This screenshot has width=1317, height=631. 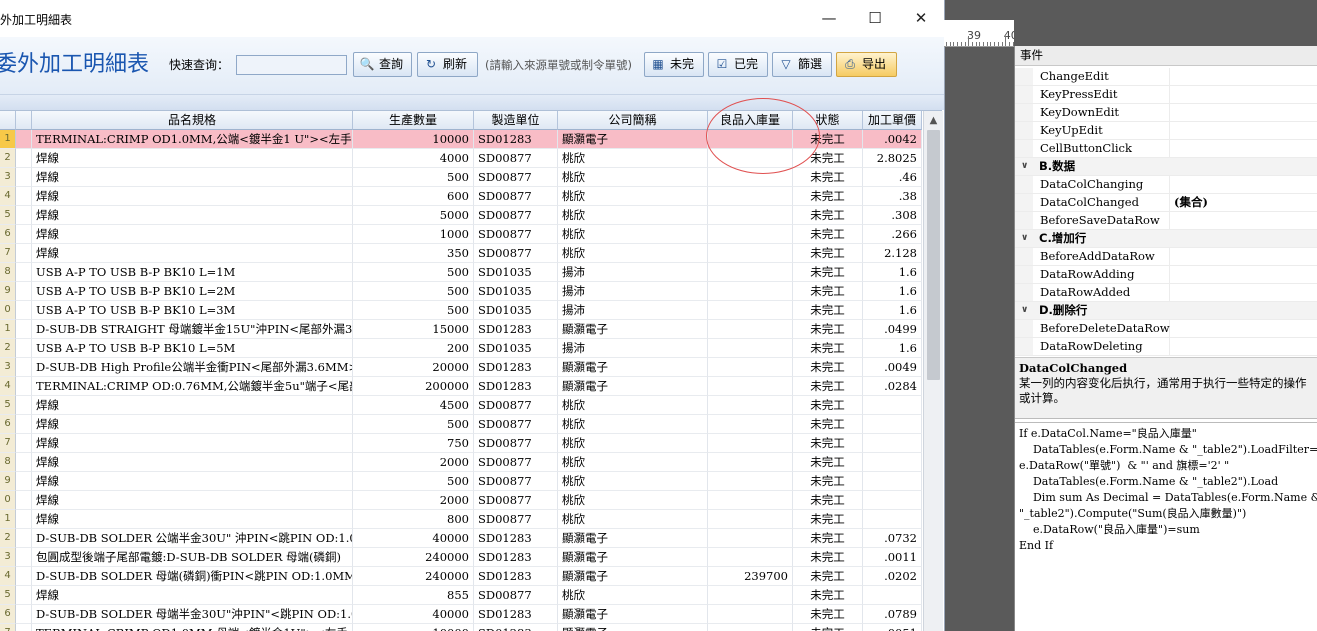 I want to click on property-row: BeforeAddDataRow, so click(x=1166, y=257).